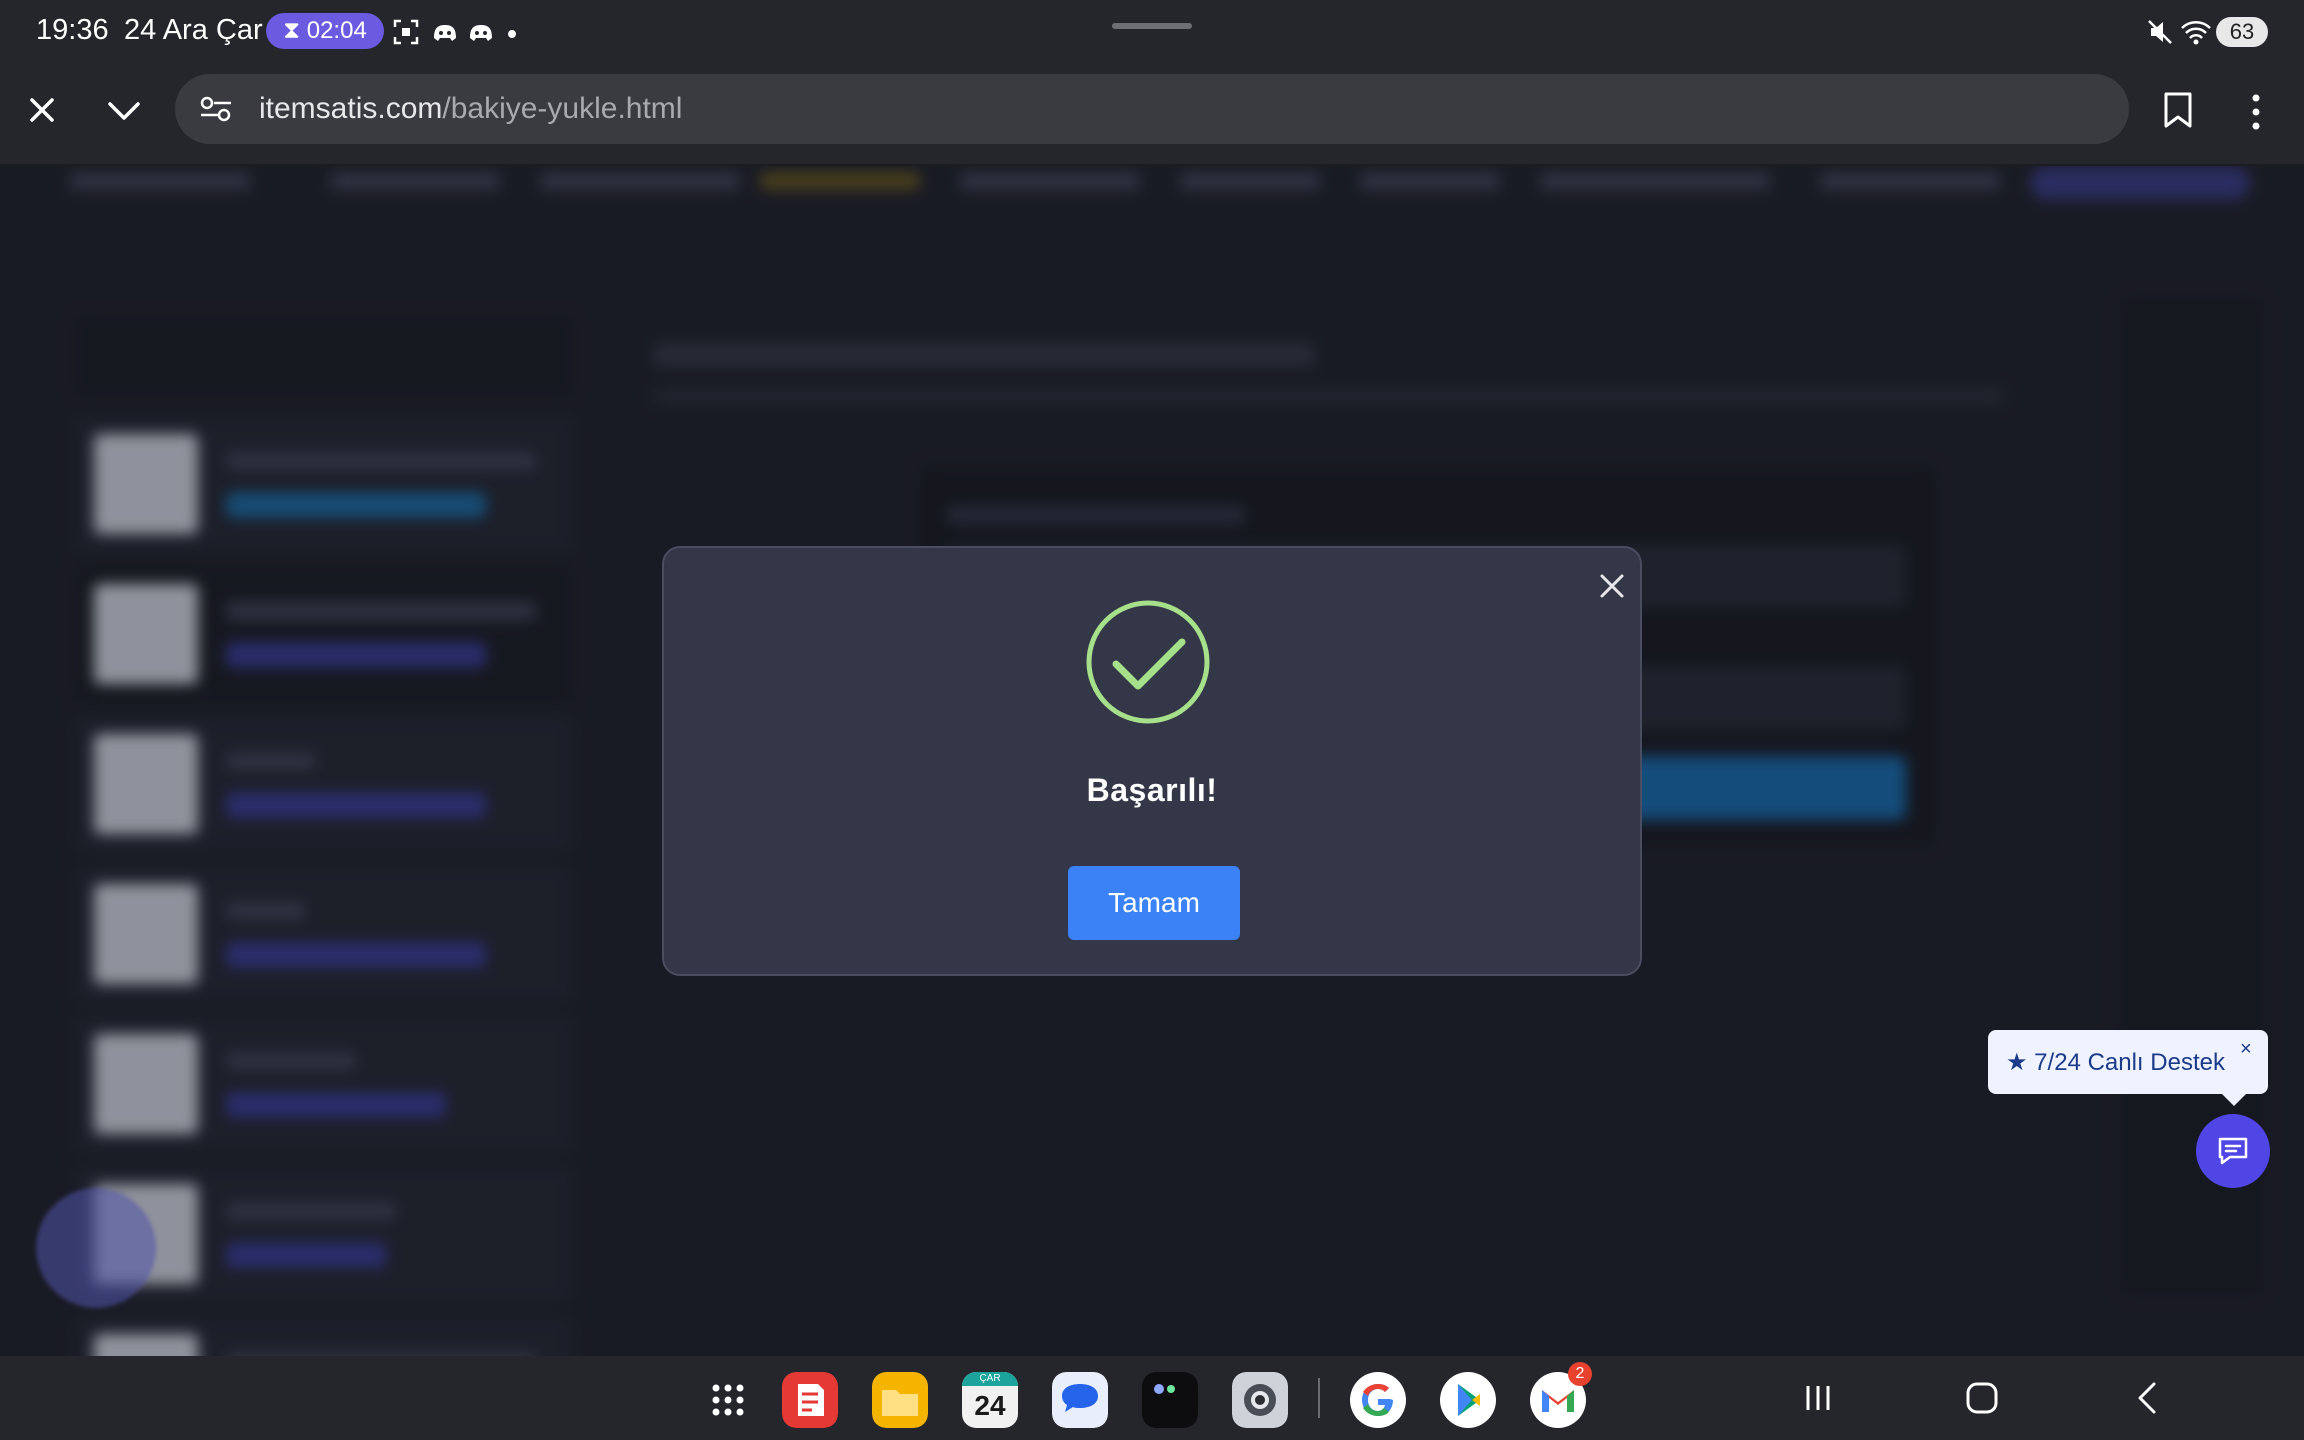 The width and height of the screenshot is (2304, 1440). What do you see at coordinates (406, 32) in the screenshot?
I see `screenshot-icon` at bounding box center [406, 32].